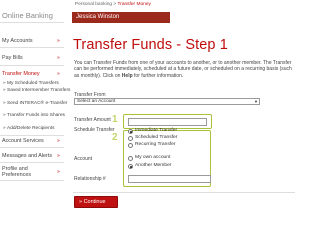 Image resolution: width=320 pixels, height=240 pixels. I want to click on breadcrumb-current: Transfer Money, so click(133, 4).